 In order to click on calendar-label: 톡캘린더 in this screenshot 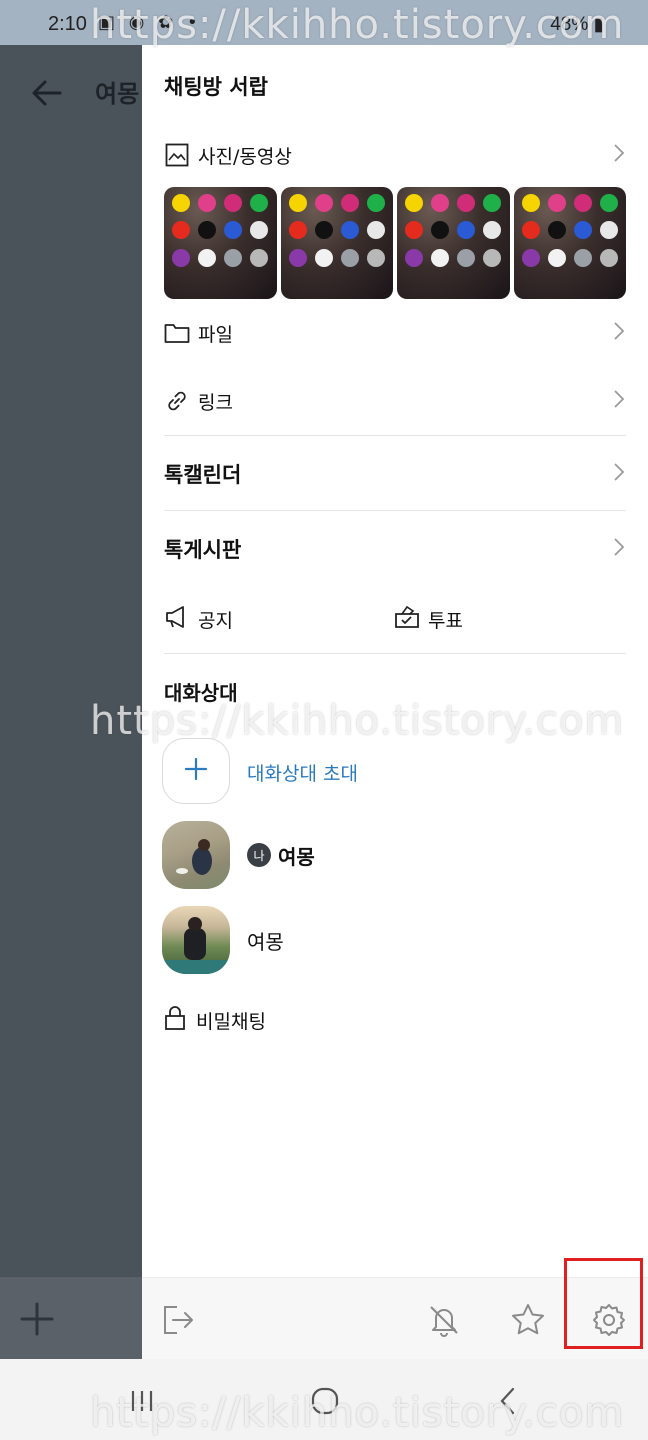, I will do `click(203, 475)`.